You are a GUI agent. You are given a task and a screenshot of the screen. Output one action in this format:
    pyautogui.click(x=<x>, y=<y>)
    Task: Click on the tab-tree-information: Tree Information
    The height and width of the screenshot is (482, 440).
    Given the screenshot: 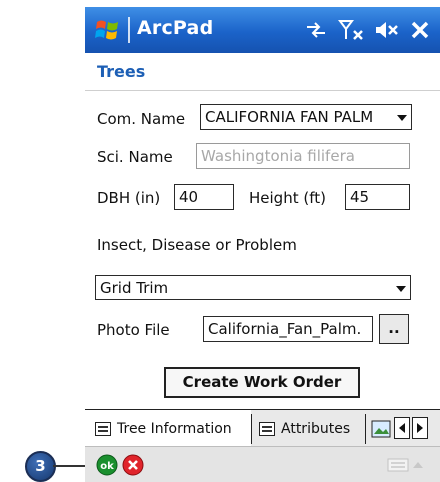 What is the action you would take?
    pyautogui.click(x=168, y=428)
    